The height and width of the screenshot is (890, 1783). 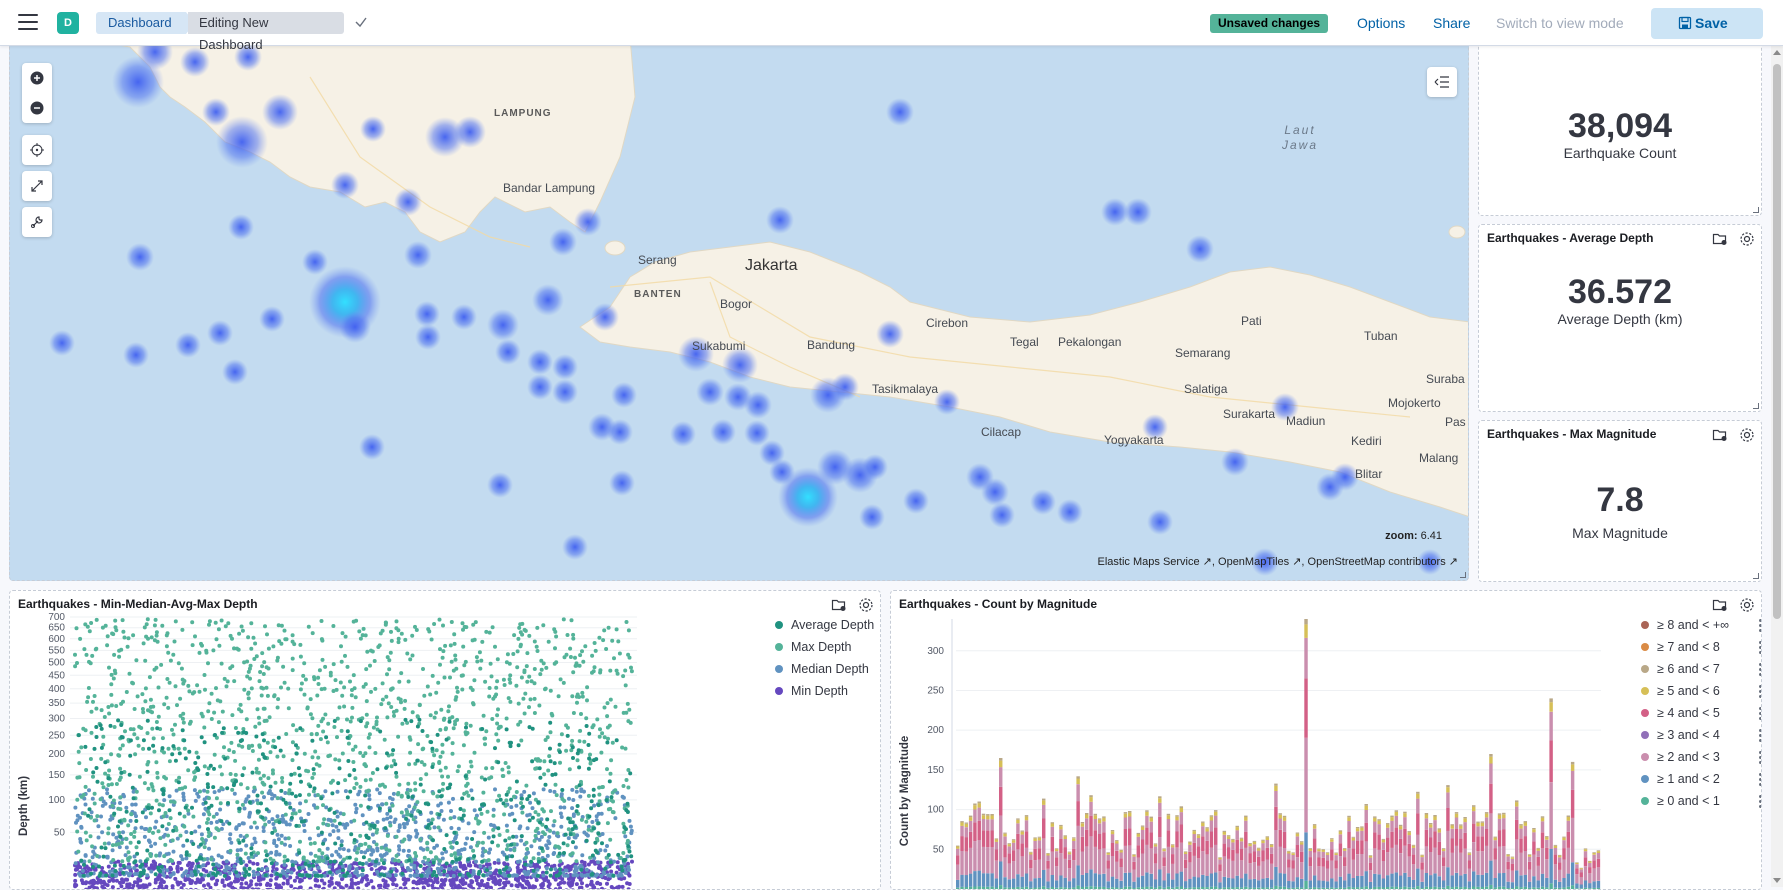 What do you see at coordinates (1381, 23) in the screenshot?
I see `options-button: Options` at bounding box center [1381, 23].